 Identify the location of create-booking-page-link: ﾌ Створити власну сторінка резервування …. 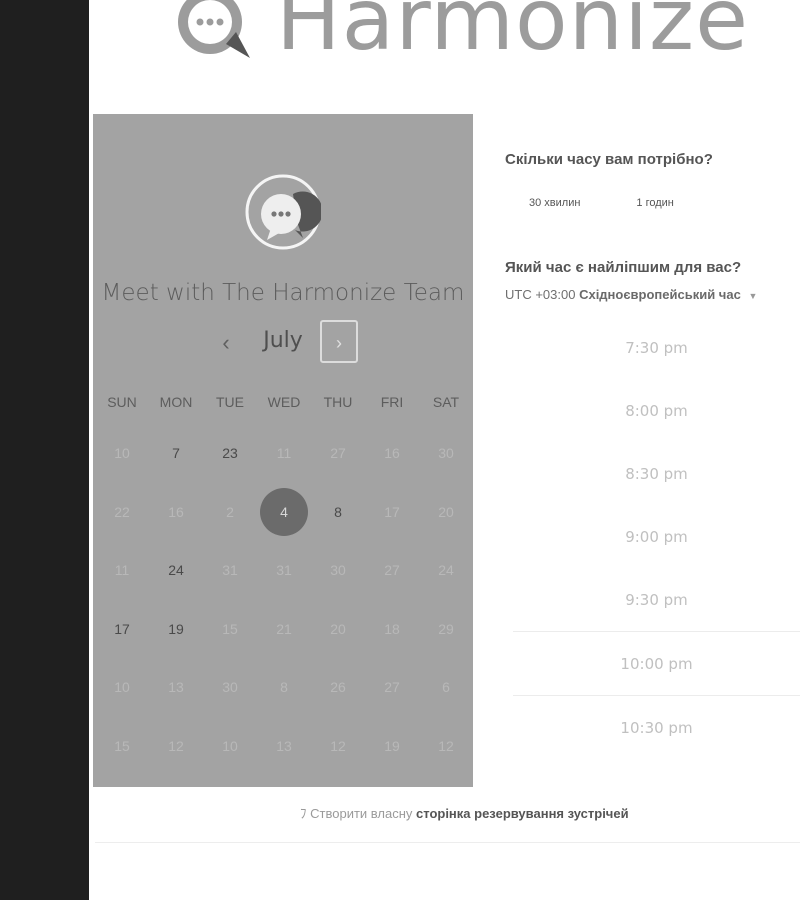
(464, 812).